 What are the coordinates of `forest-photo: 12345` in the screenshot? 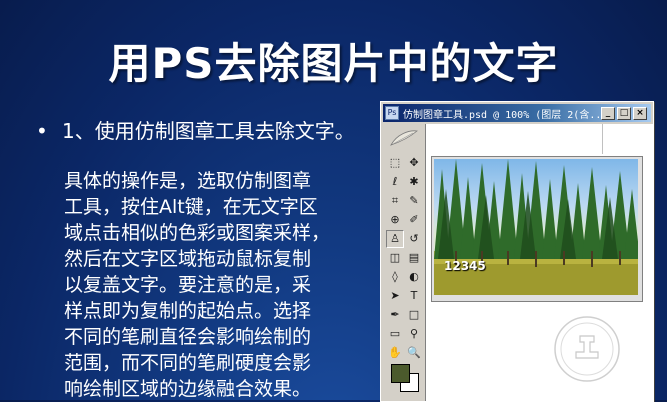 It's located at (536, 227).